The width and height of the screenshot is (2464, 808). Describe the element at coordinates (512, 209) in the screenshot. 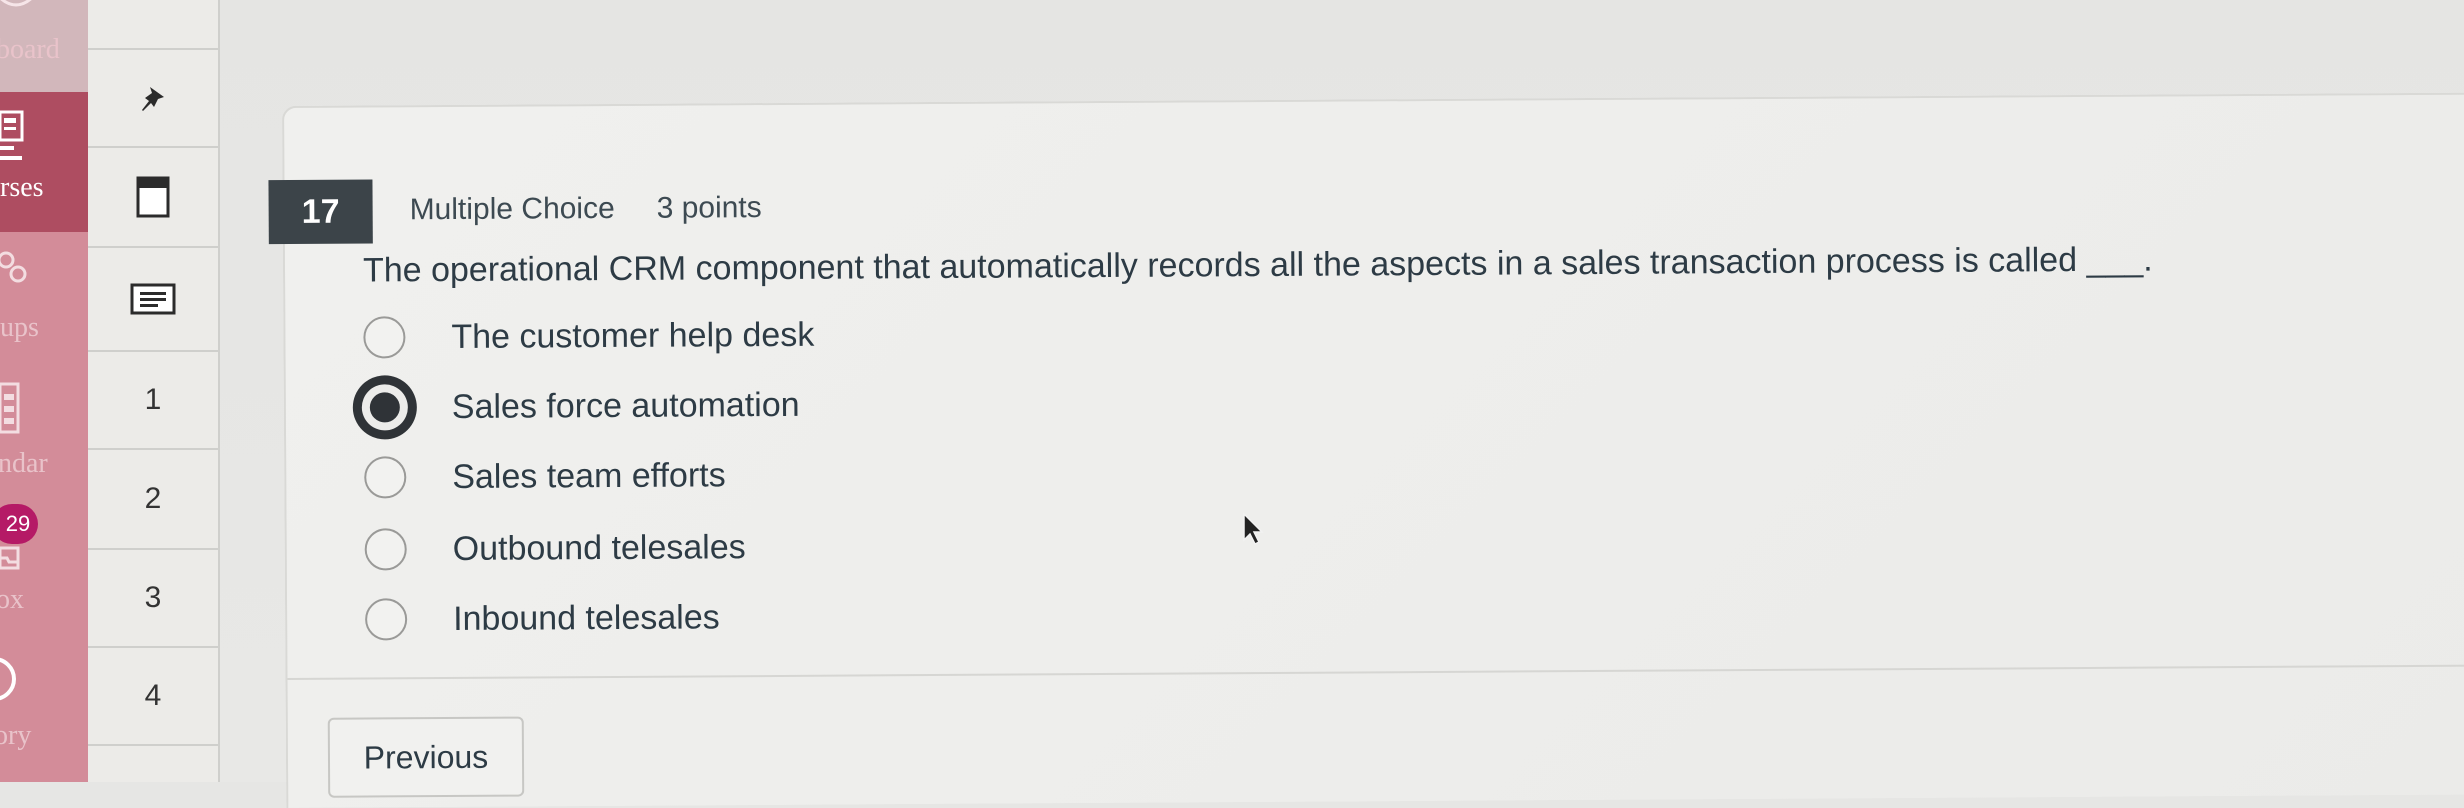

I see `question-type-label: Multiple Choice` at that location.